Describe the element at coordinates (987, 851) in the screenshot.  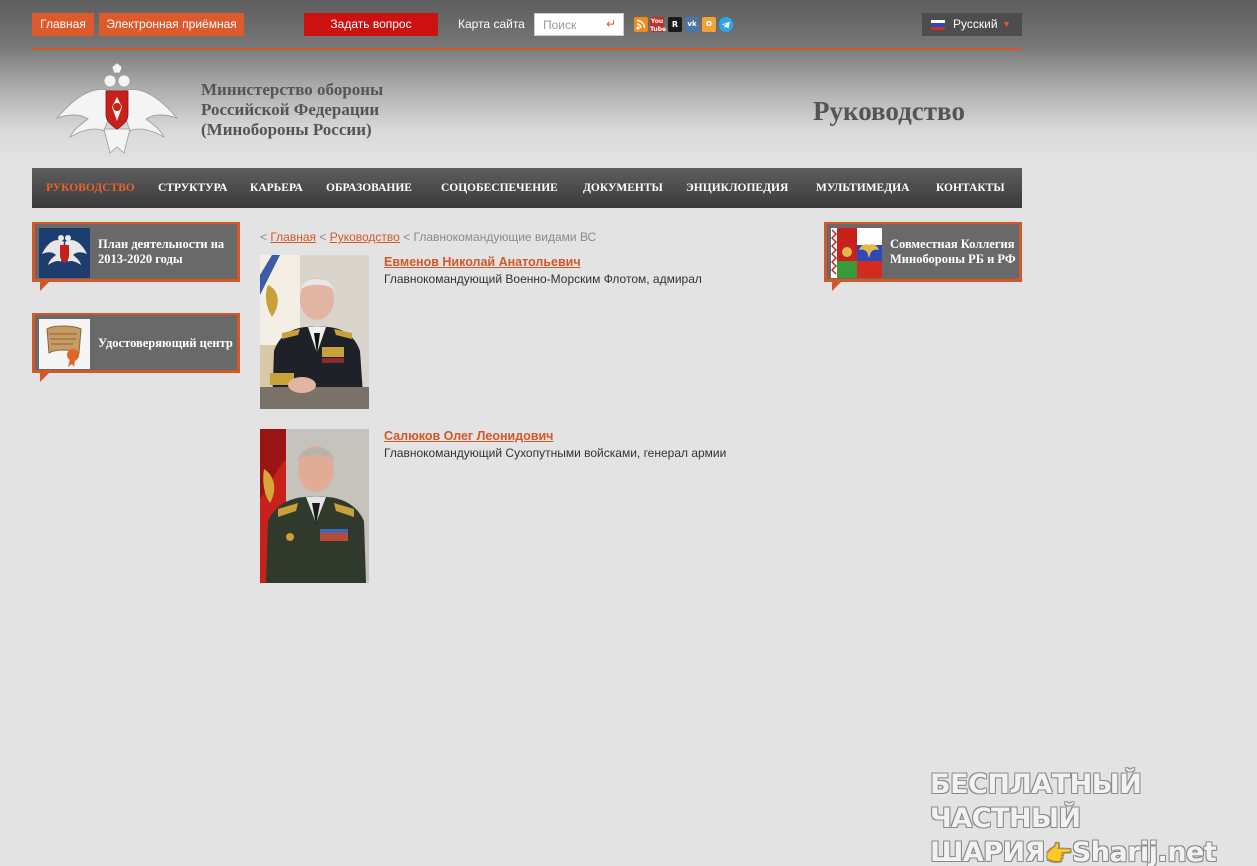
I see `watermark-sharia-text: ШАРИЯ` at that location.